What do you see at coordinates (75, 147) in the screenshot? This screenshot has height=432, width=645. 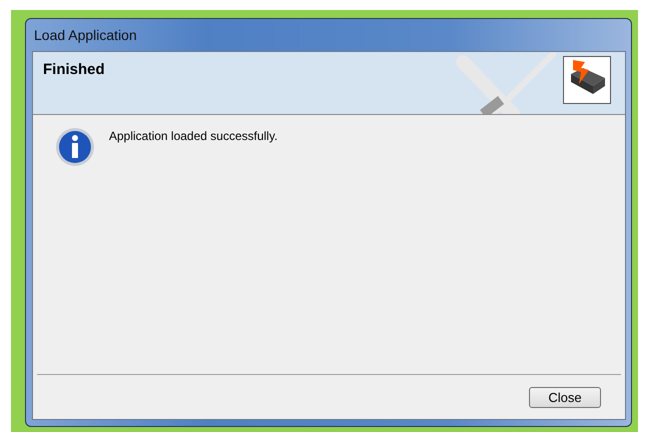 I see `info-icon` at bounding box center [75, 147].